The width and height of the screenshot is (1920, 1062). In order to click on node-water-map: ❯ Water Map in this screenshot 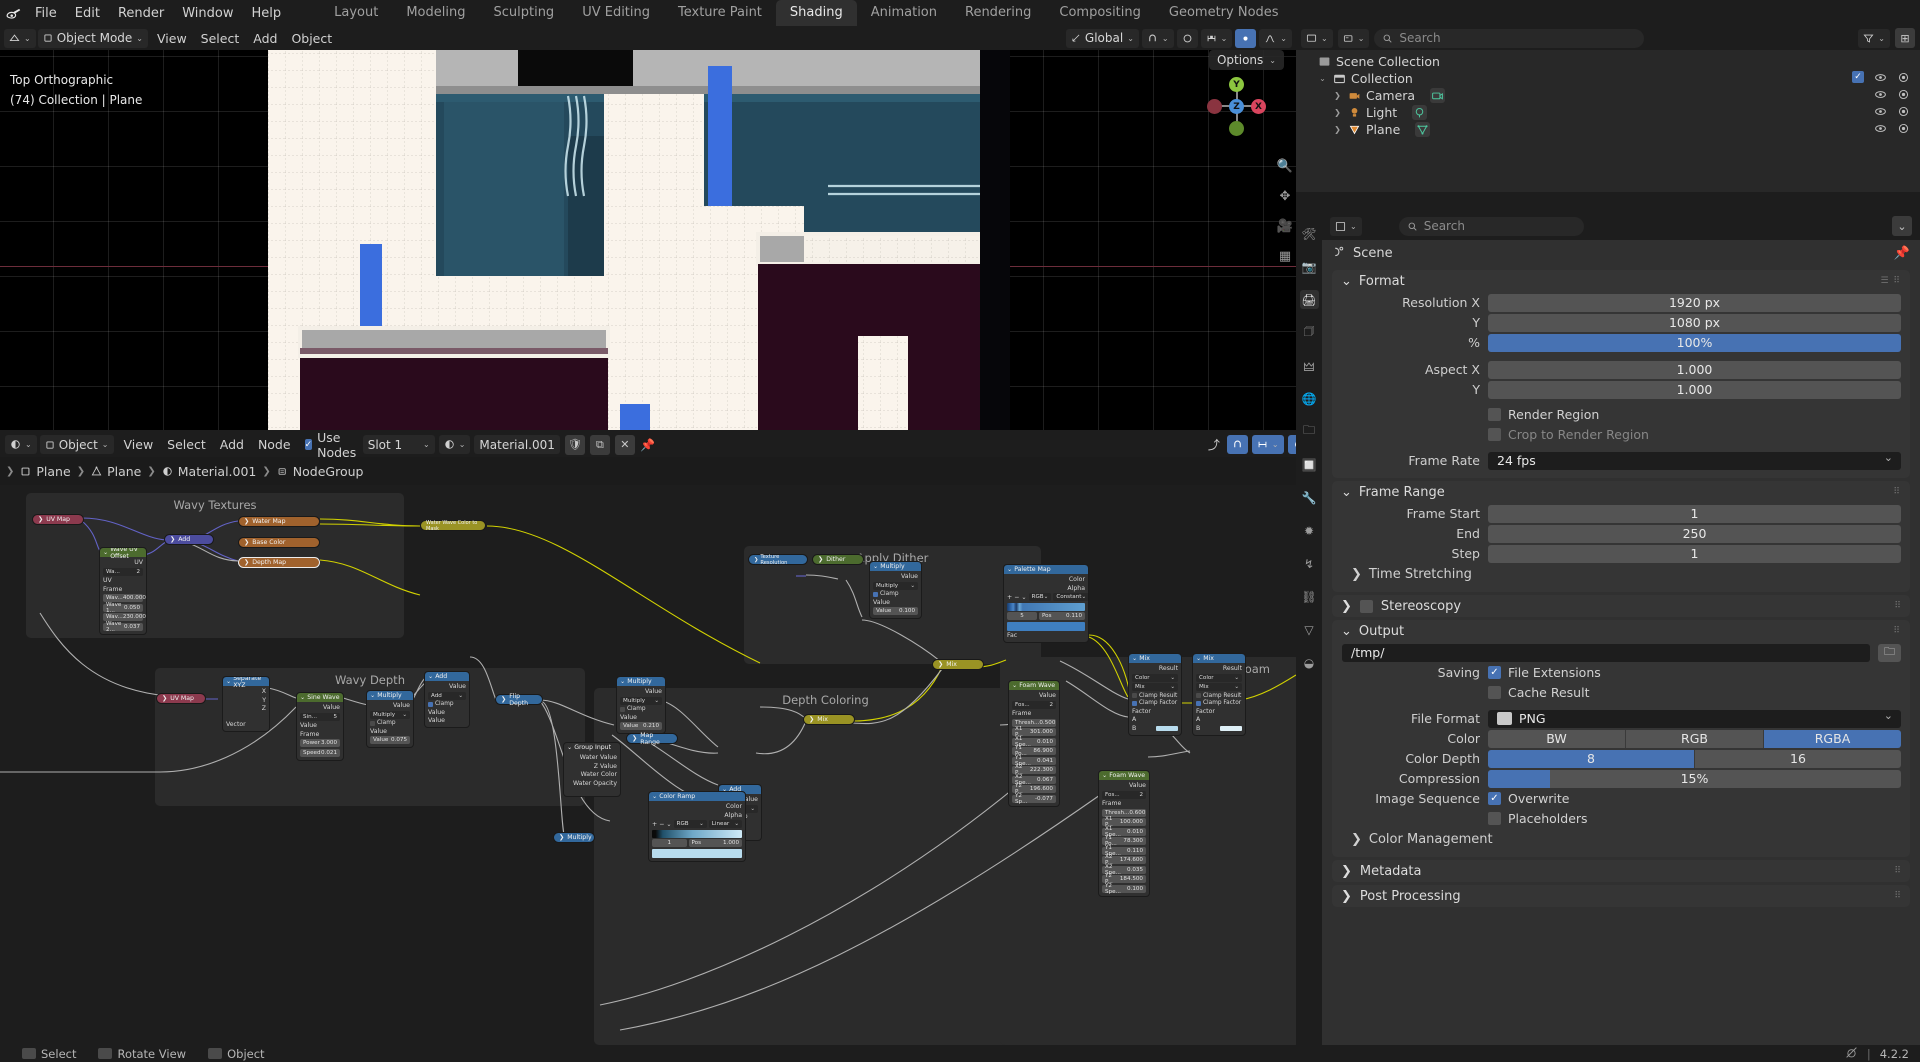, I will do `click(279, 521)`.